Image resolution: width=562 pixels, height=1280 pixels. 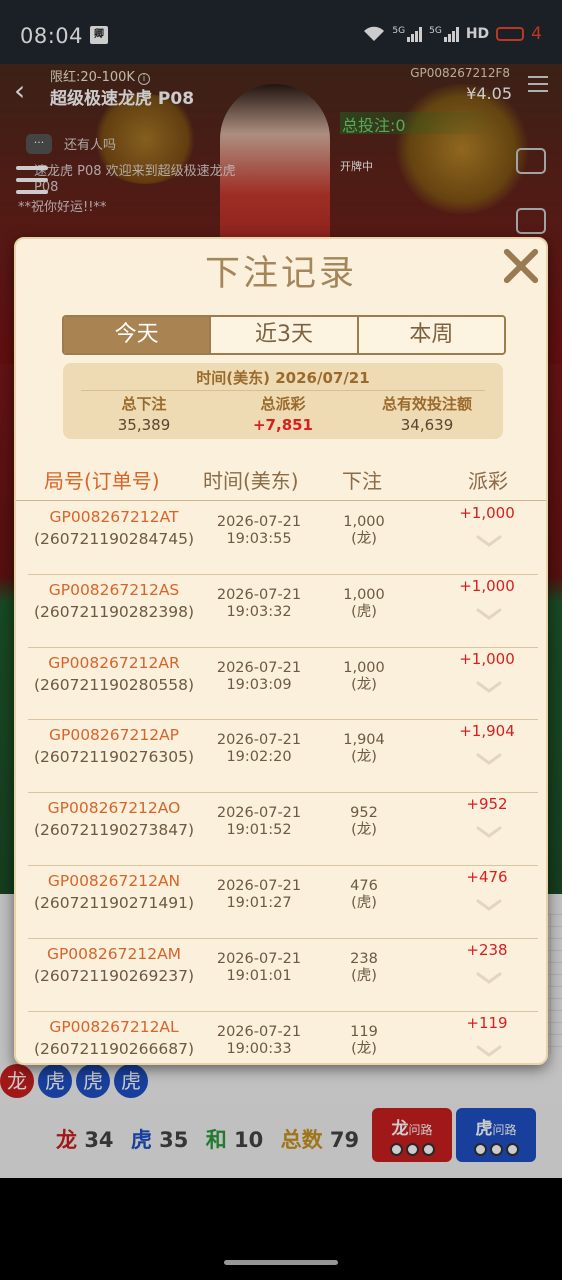 What do you see at coordinates (364, 677) in the screenshot?
I see `bet-amount: 1,000 (龙)` at bounding box center [364, 677].